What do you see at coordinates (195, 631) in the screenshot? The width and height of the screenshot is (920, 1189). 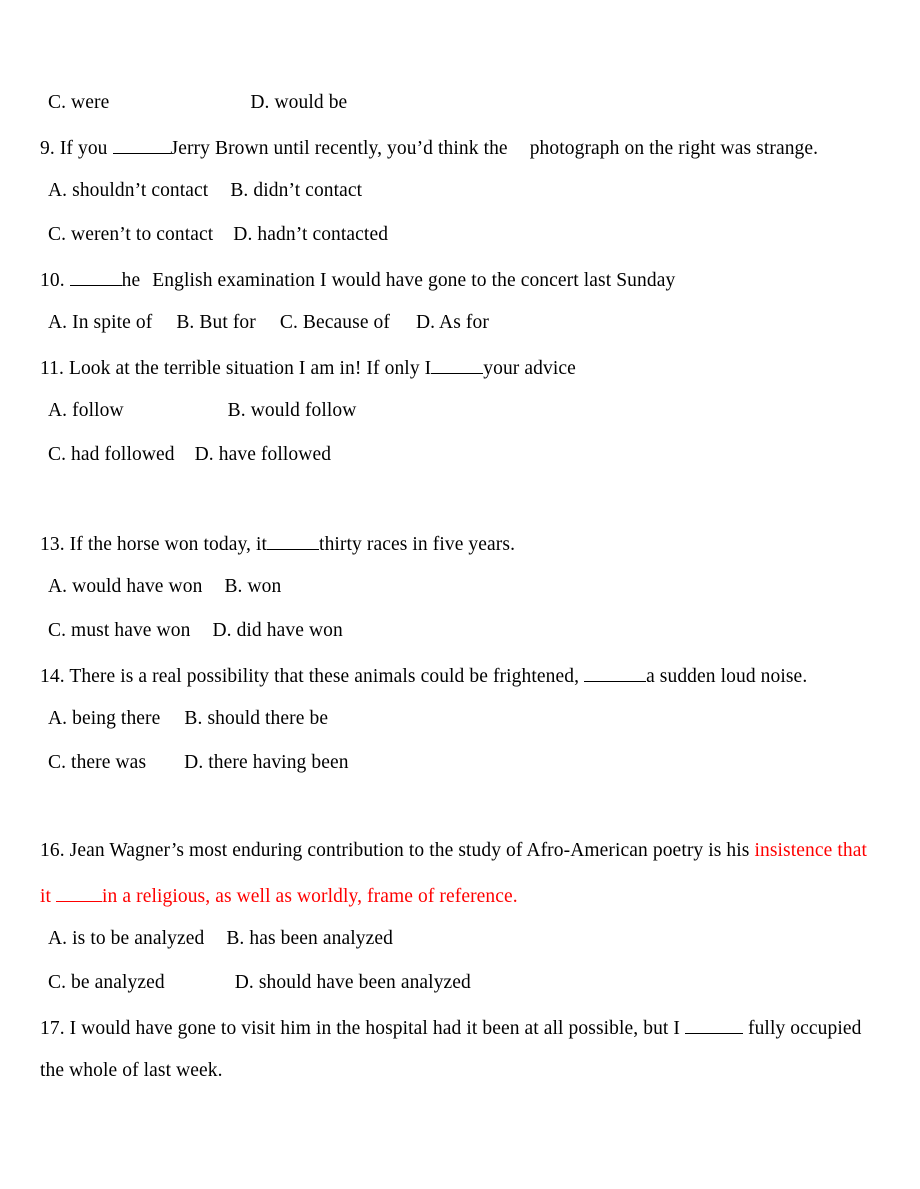 I see `question-13-options-cd-line: C. must have won D. did have won` at bounding box center [195, 631].